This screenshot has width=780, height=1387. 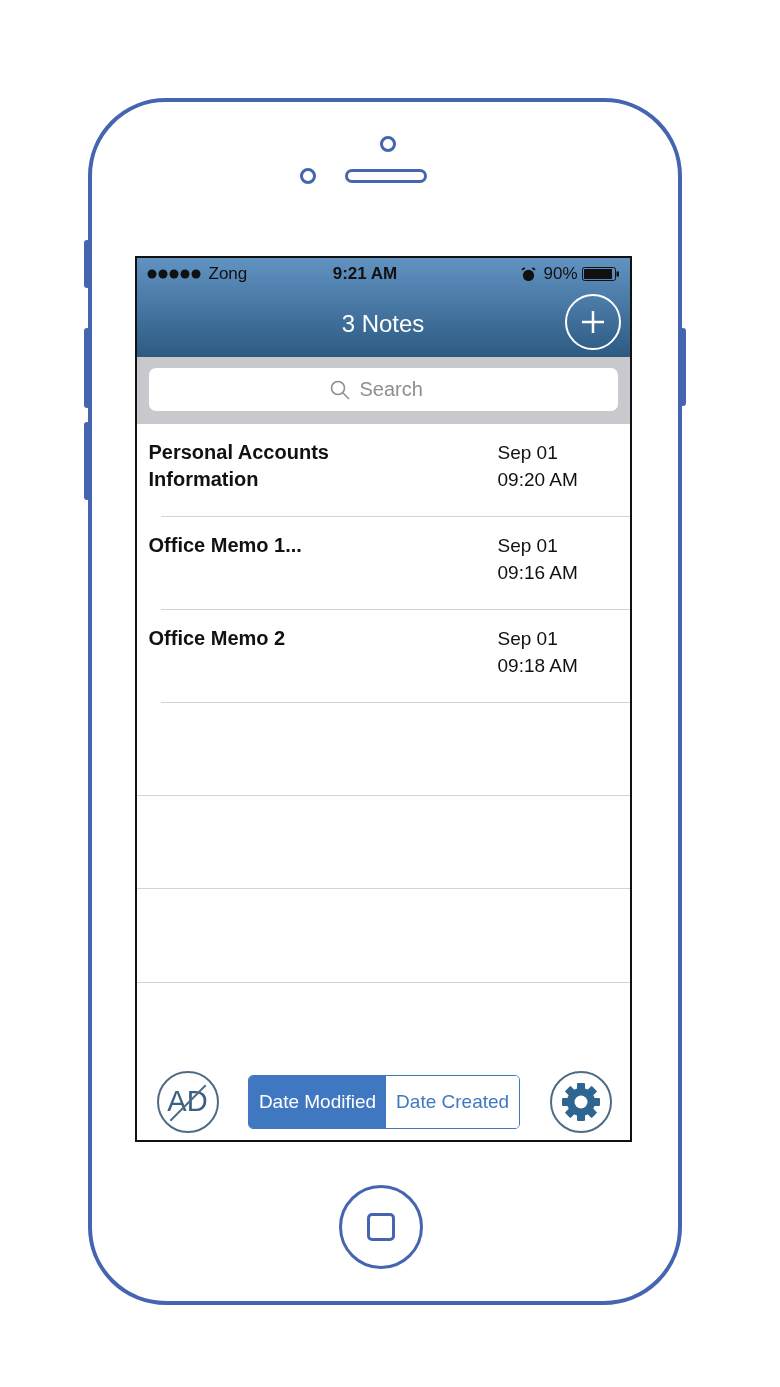 I want to click on nav-title: 3 Notes, so click(x=383, y=323).